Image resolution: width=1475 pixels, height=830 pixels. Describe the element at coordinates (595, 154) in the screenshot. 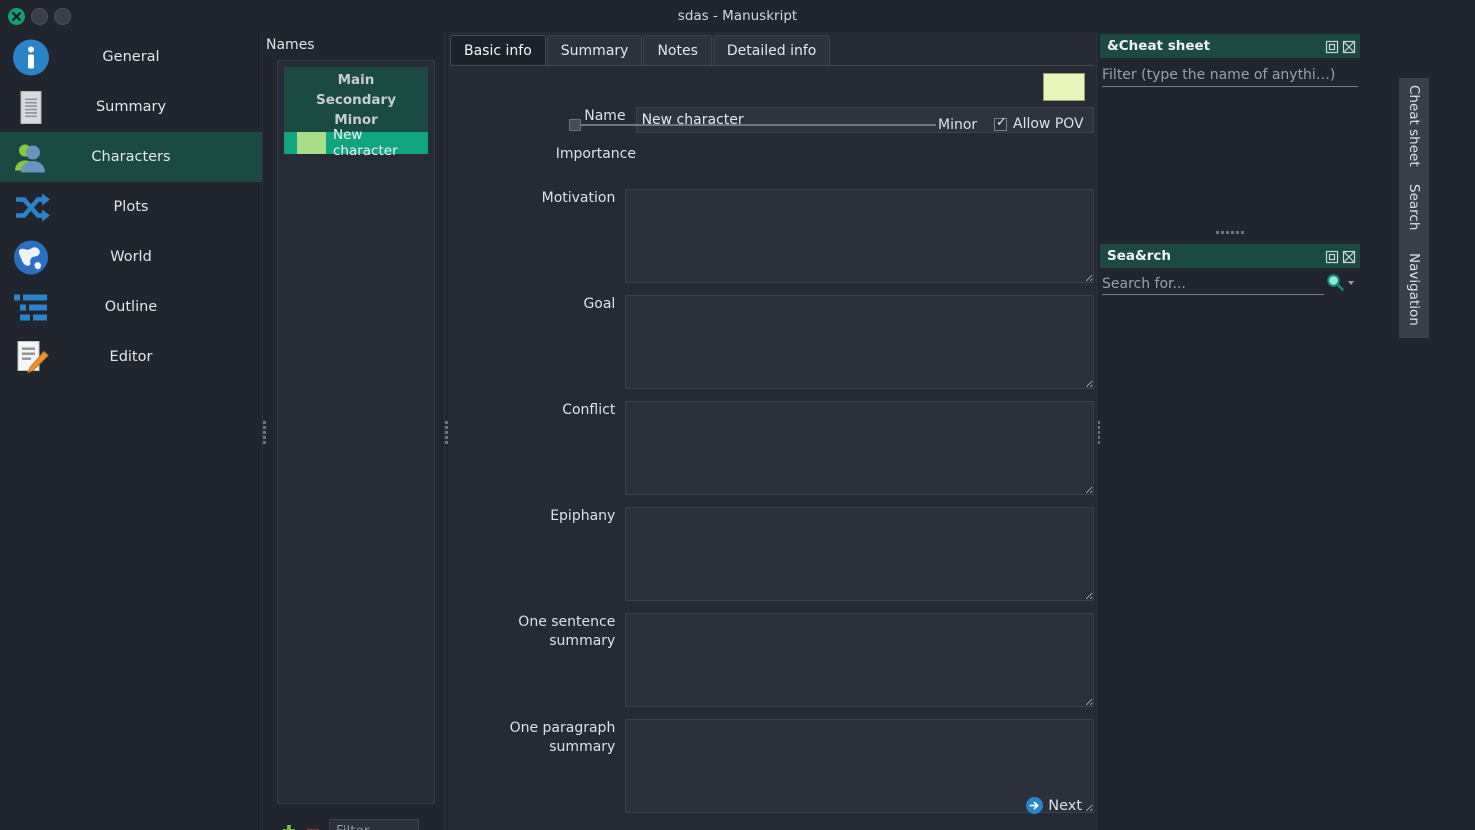

I see `importance-label: Importance` at that location.